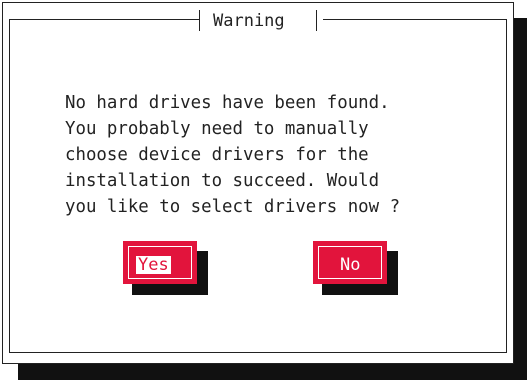 Image resolution: width=527 pixels, height=380 pixels. I want to click on message-line: choose device drivers for the, so click(217, 155).